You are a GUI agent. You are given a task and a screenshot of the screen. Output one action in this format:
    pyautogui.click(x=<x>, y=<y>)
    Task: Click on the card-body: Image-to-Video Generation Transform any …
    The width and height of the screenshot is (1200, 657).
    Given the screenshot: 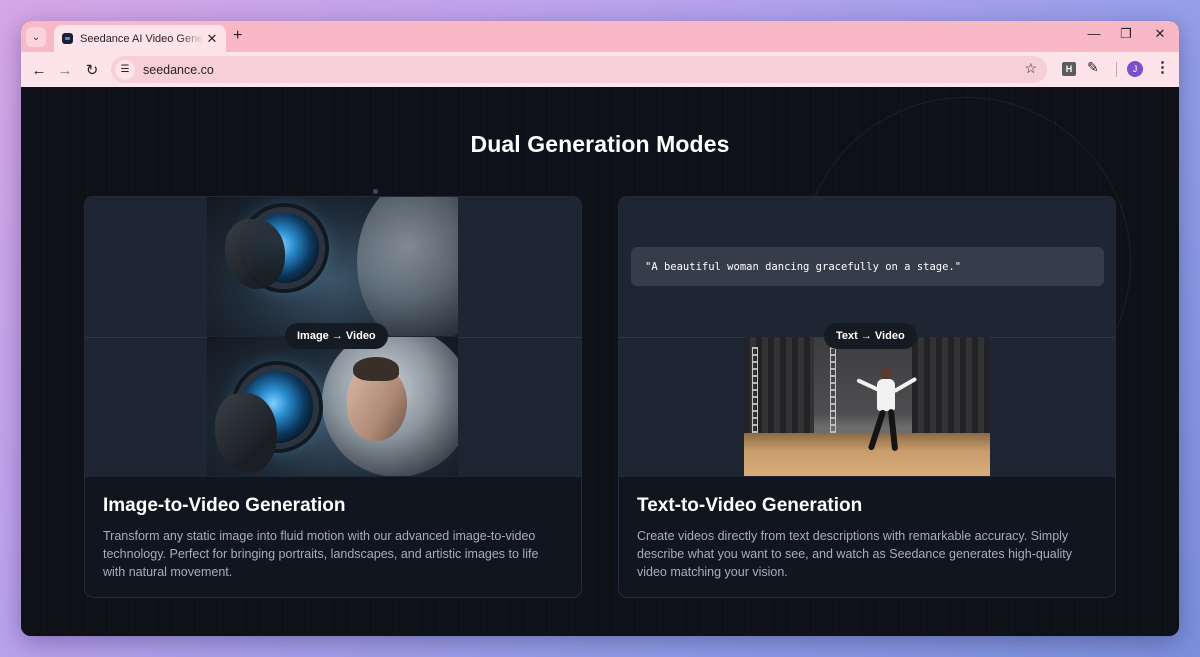 What is the action you would take?
    pyautogui.click(x=333, y=538)
    